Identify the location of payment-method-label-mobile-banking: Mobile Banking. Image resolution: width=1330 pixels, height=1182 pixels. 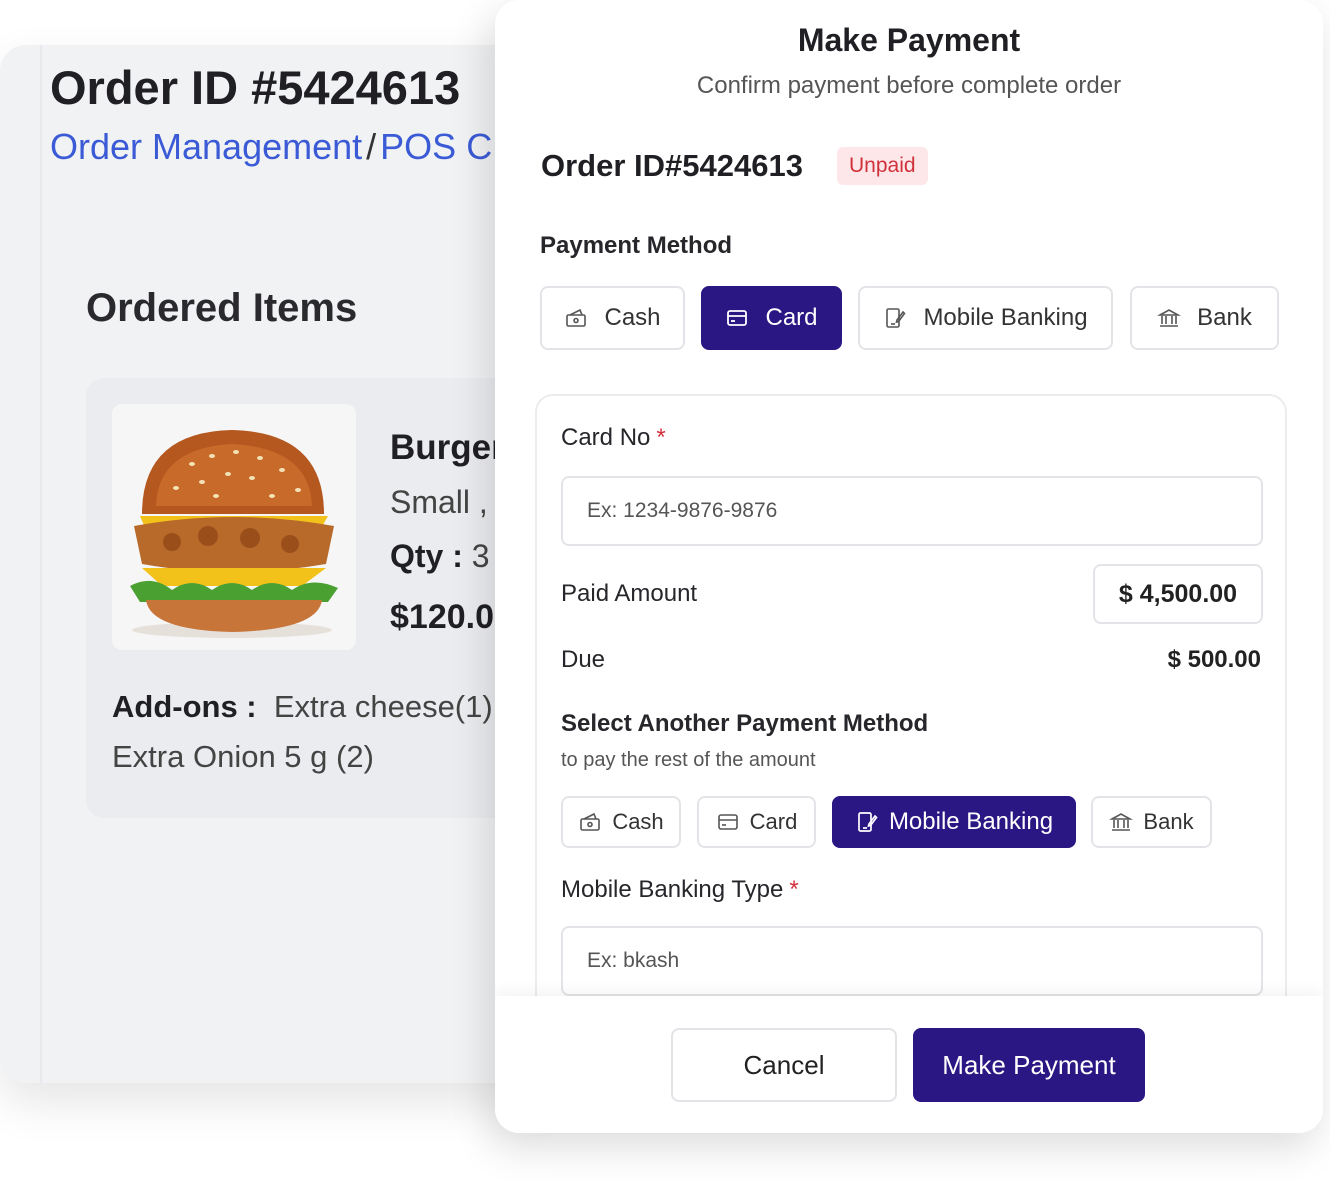
(1005, 317).